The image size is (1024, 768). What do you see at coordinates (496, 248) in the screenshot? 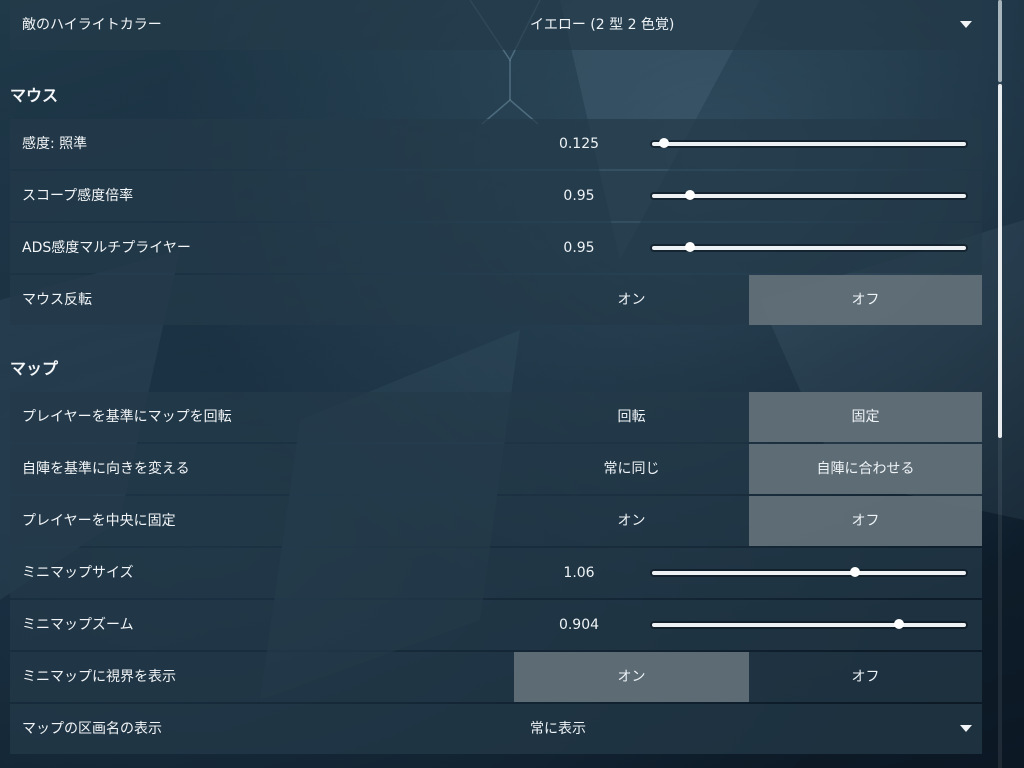
I see `setting-ads-multiplier: ADS感度マルチプライヤー 0.95` at bounding box center [496, 248].